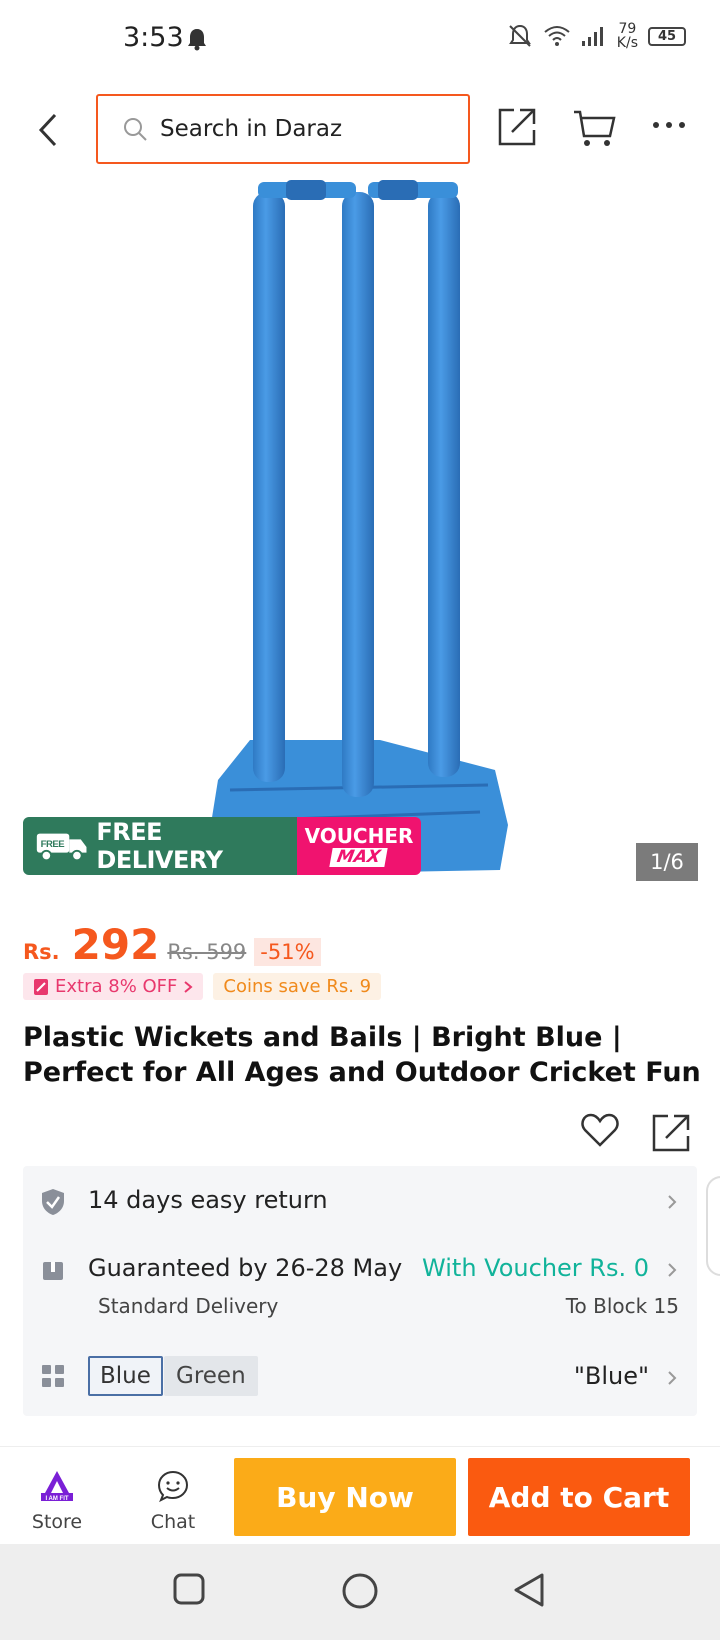  I want to click on network-speed-unit: K/s, so click(627, 43).